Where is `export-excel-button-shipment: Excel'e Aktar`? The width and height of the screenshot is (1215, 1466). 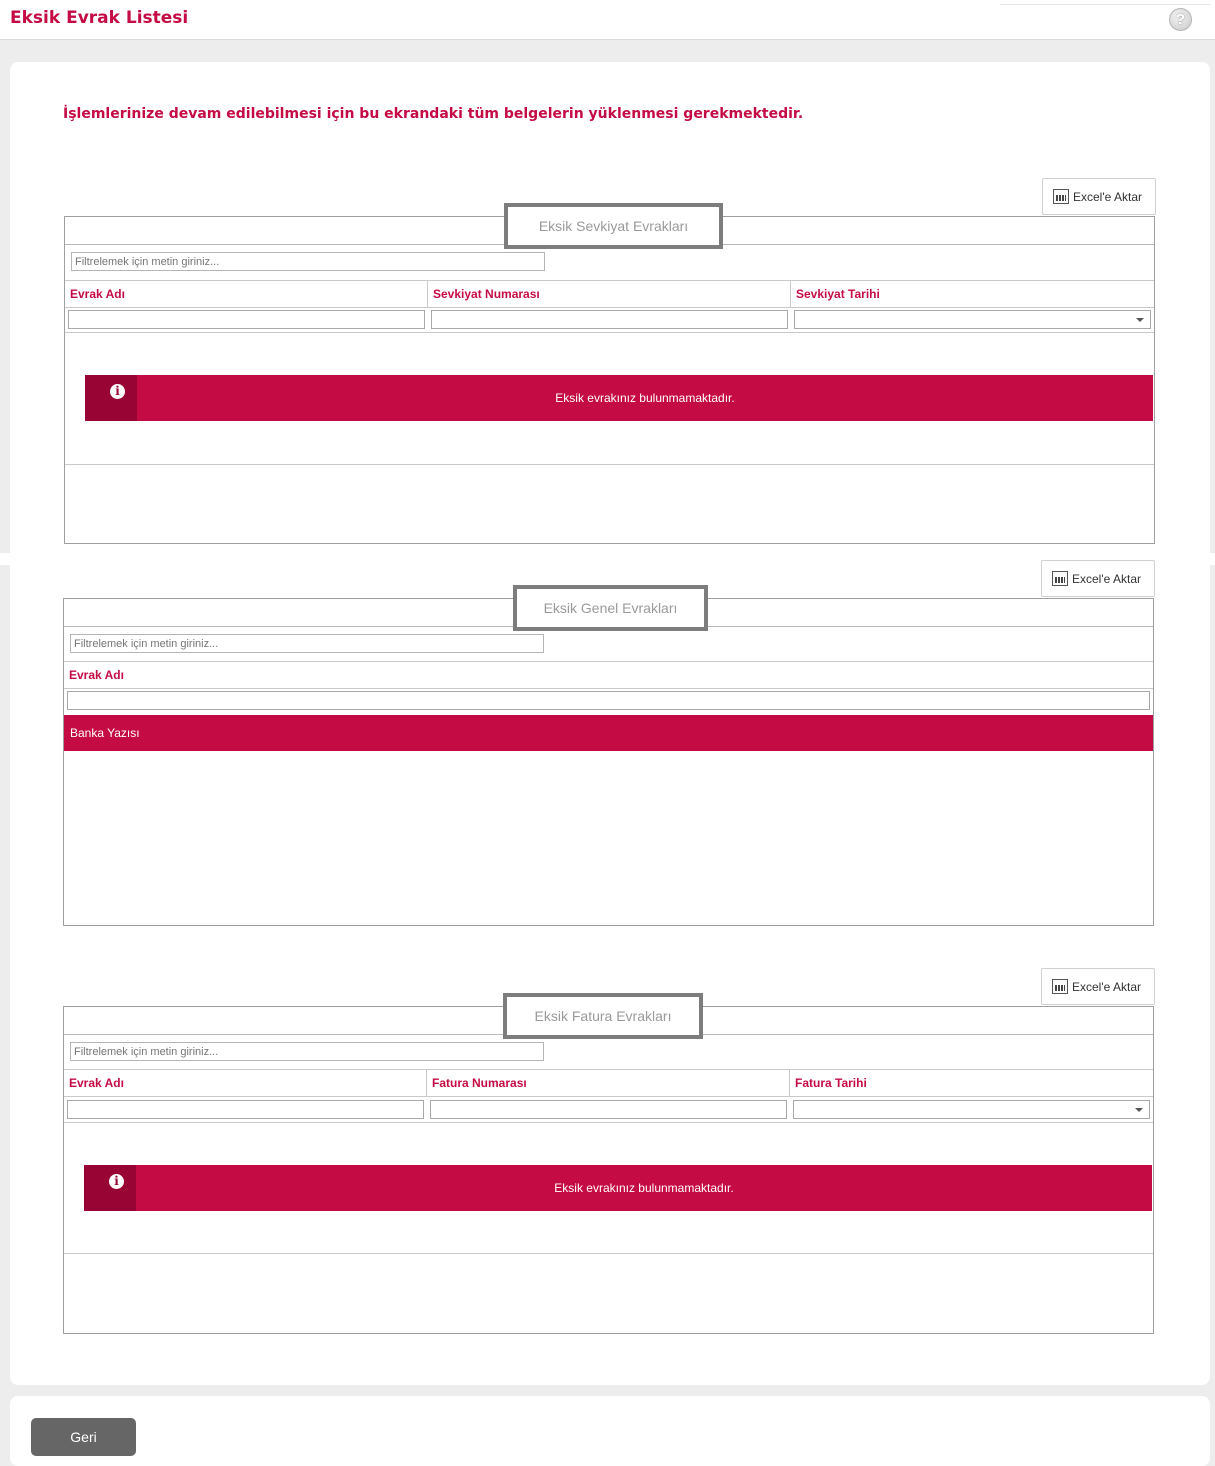 export-excel-button-shipment: Excel'e Aktar is located at coordinates (1099, 196).